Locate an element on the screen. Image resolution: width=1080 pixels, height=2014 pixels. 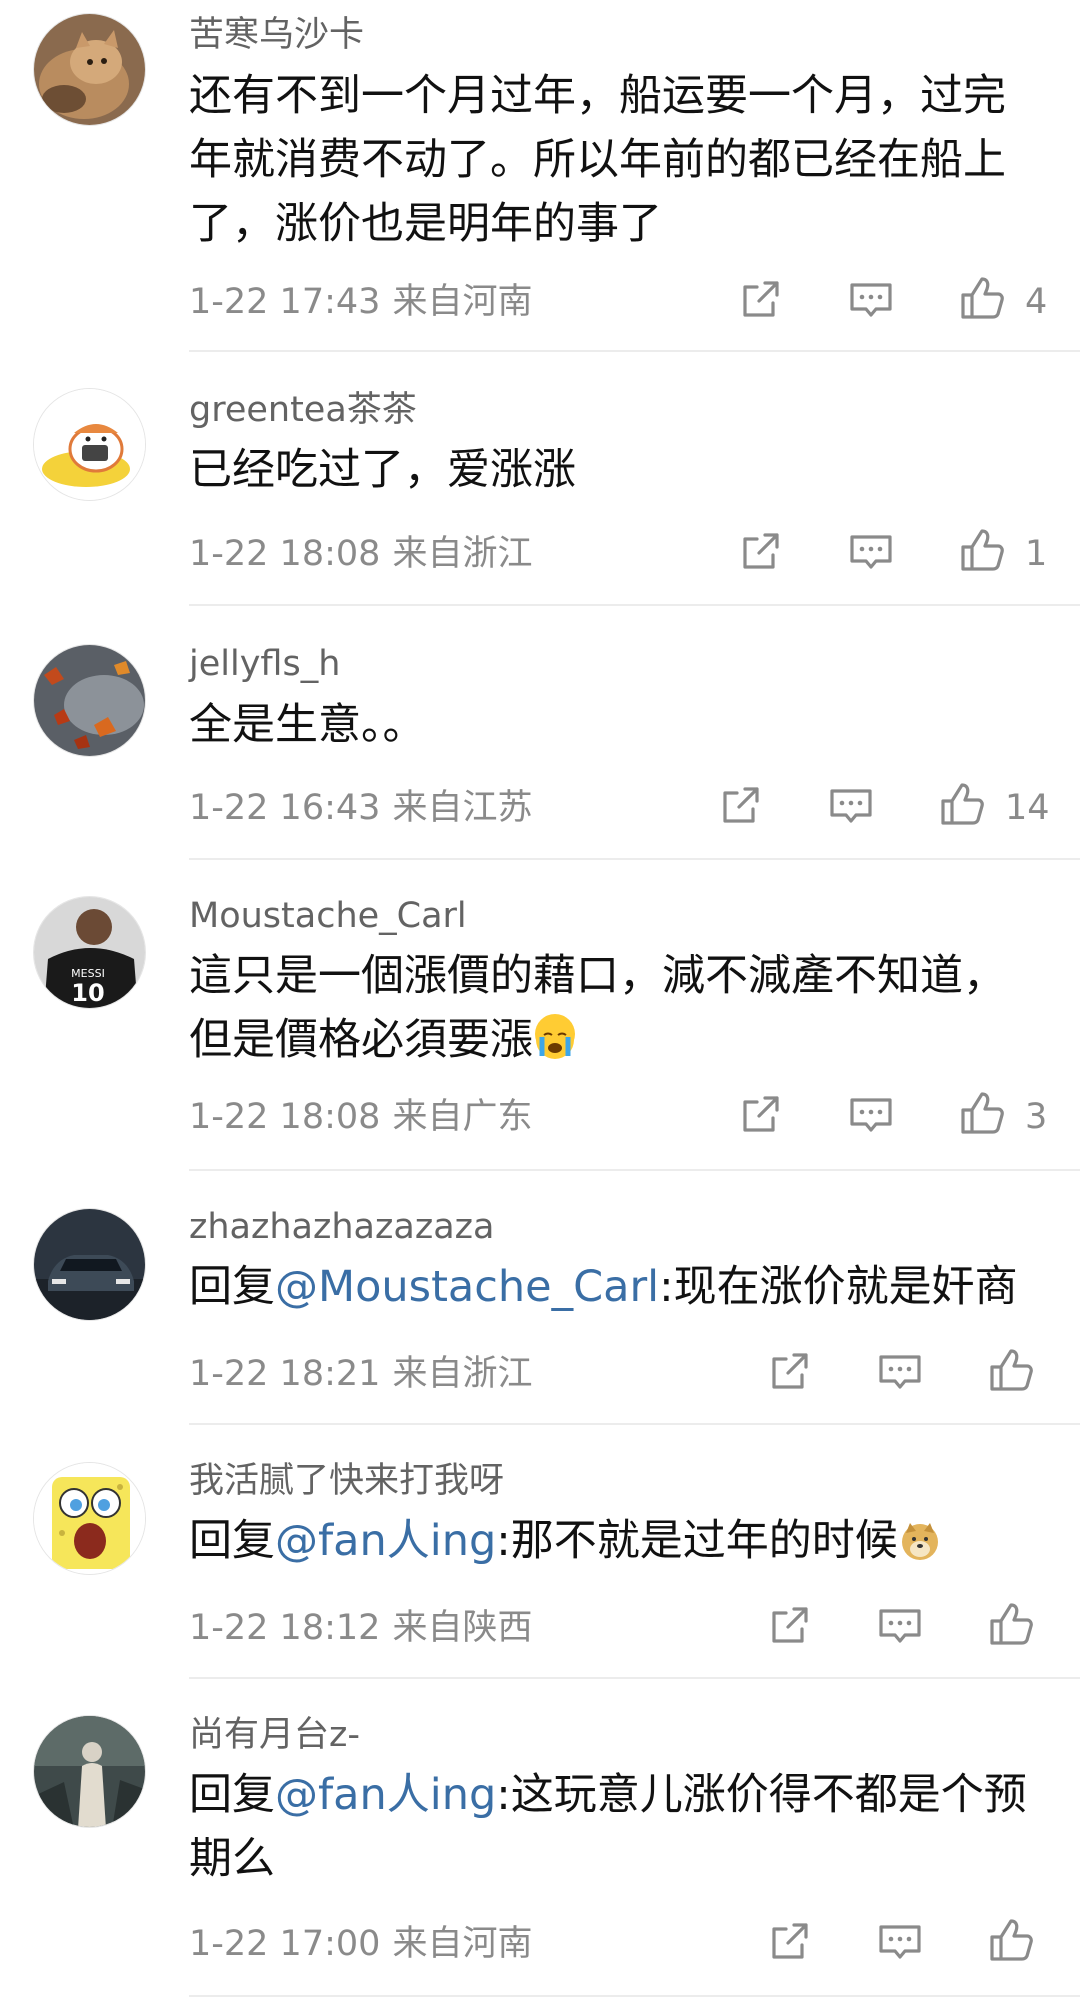
comment-time: 1-22 18:21 is located at coordinates (285, 1374).